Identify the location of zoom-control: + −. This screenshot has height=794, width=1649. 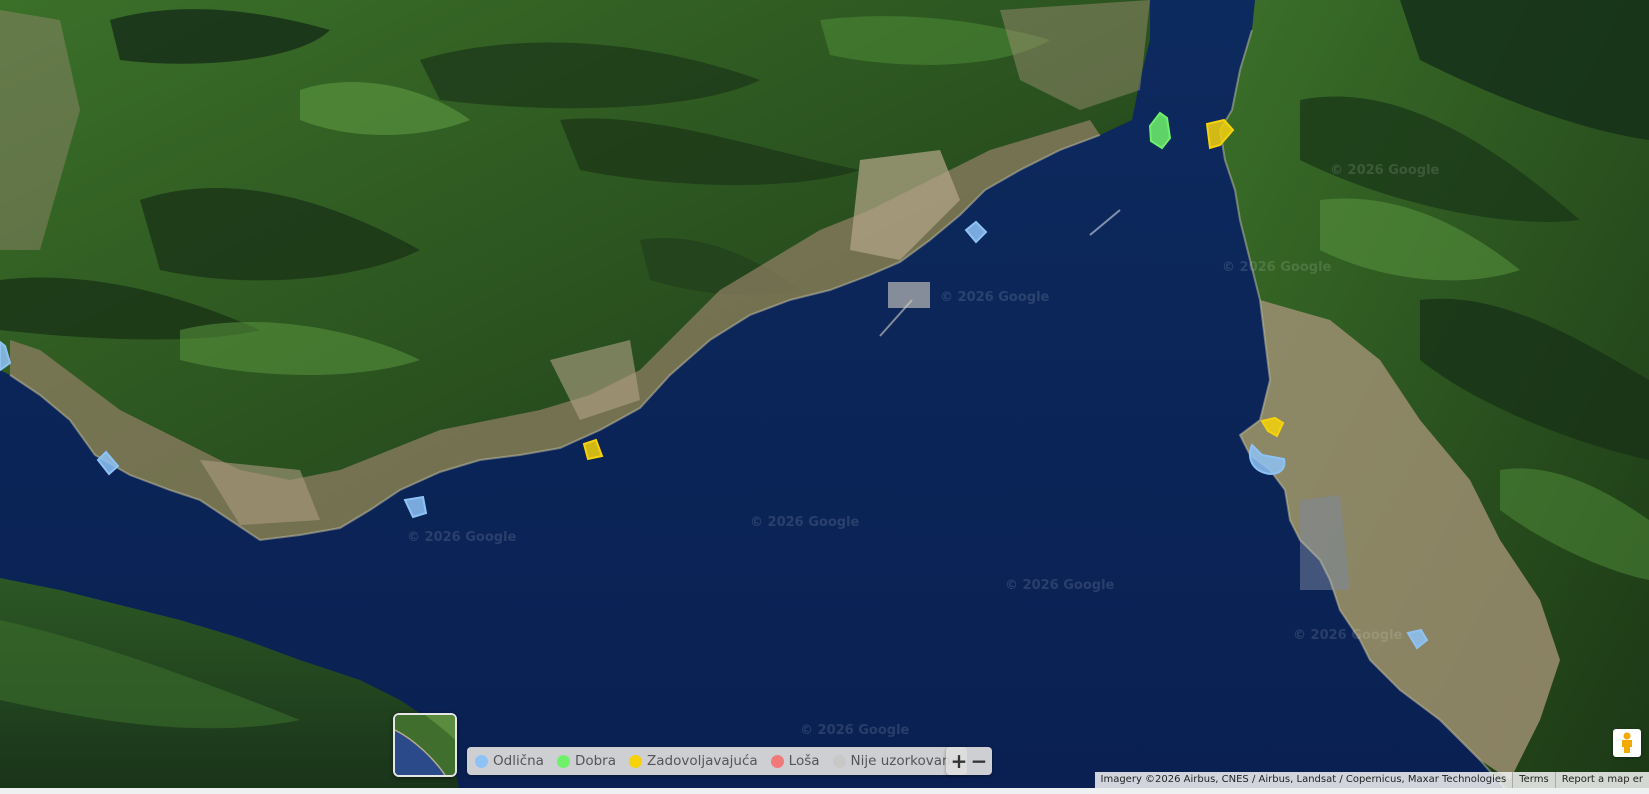
(969, 761).